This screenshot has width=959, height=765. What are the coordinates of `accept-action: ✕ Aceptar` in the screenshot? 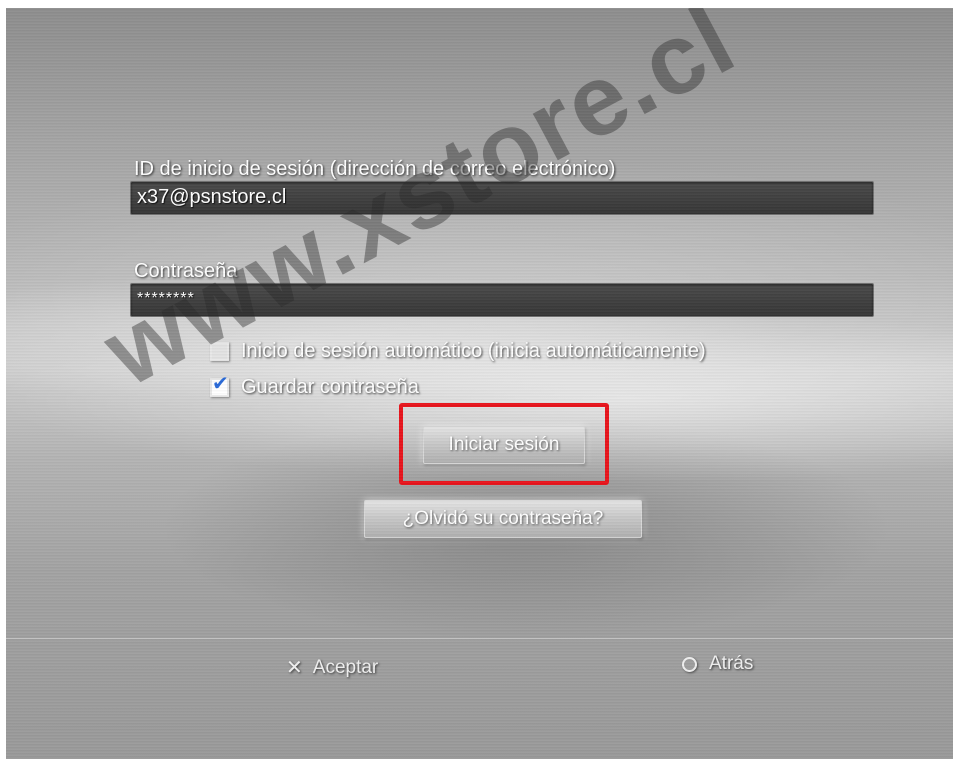 It's located at (332, 667).